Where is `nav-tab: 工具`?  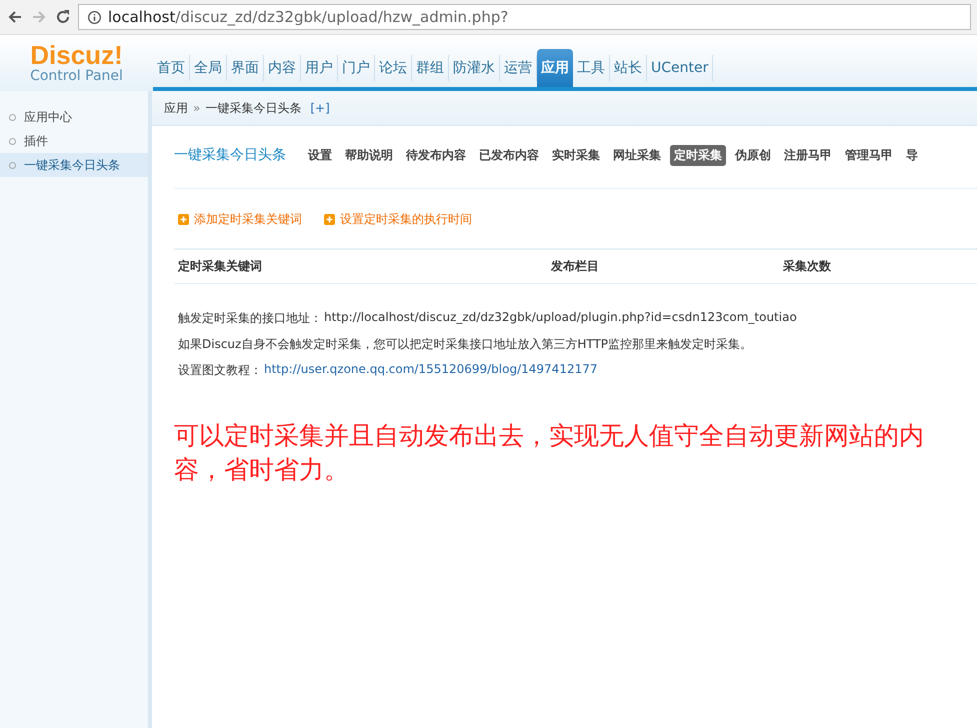 nav-tab: 工具 is located at coordinates (591, 68).